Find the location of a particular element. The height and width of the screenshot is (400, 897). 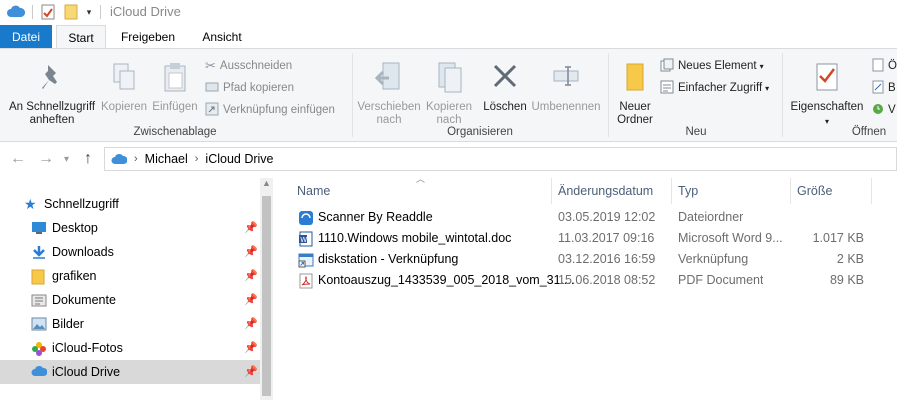

scroll-up-icon: ▲ is located at coordinates (266, 183).